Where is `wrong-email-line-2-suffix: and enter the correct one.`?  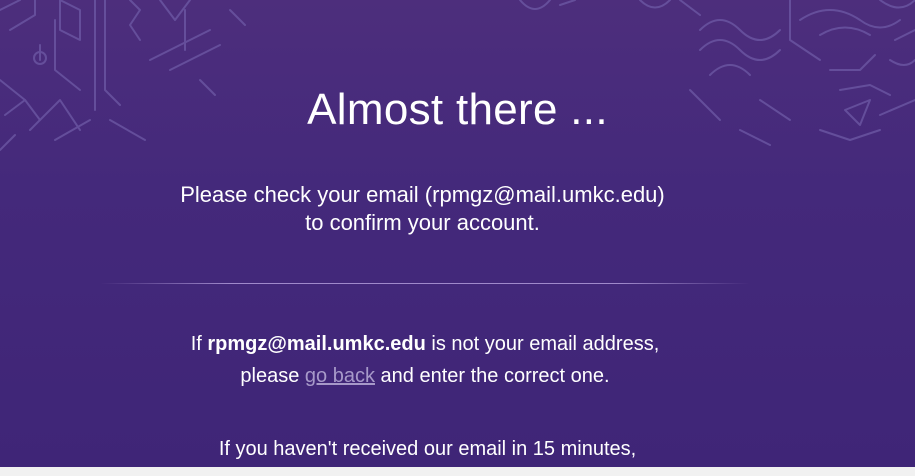 wrong-email-line-2-suffix: and enter the correct one. is located at coordinates (492, 376).